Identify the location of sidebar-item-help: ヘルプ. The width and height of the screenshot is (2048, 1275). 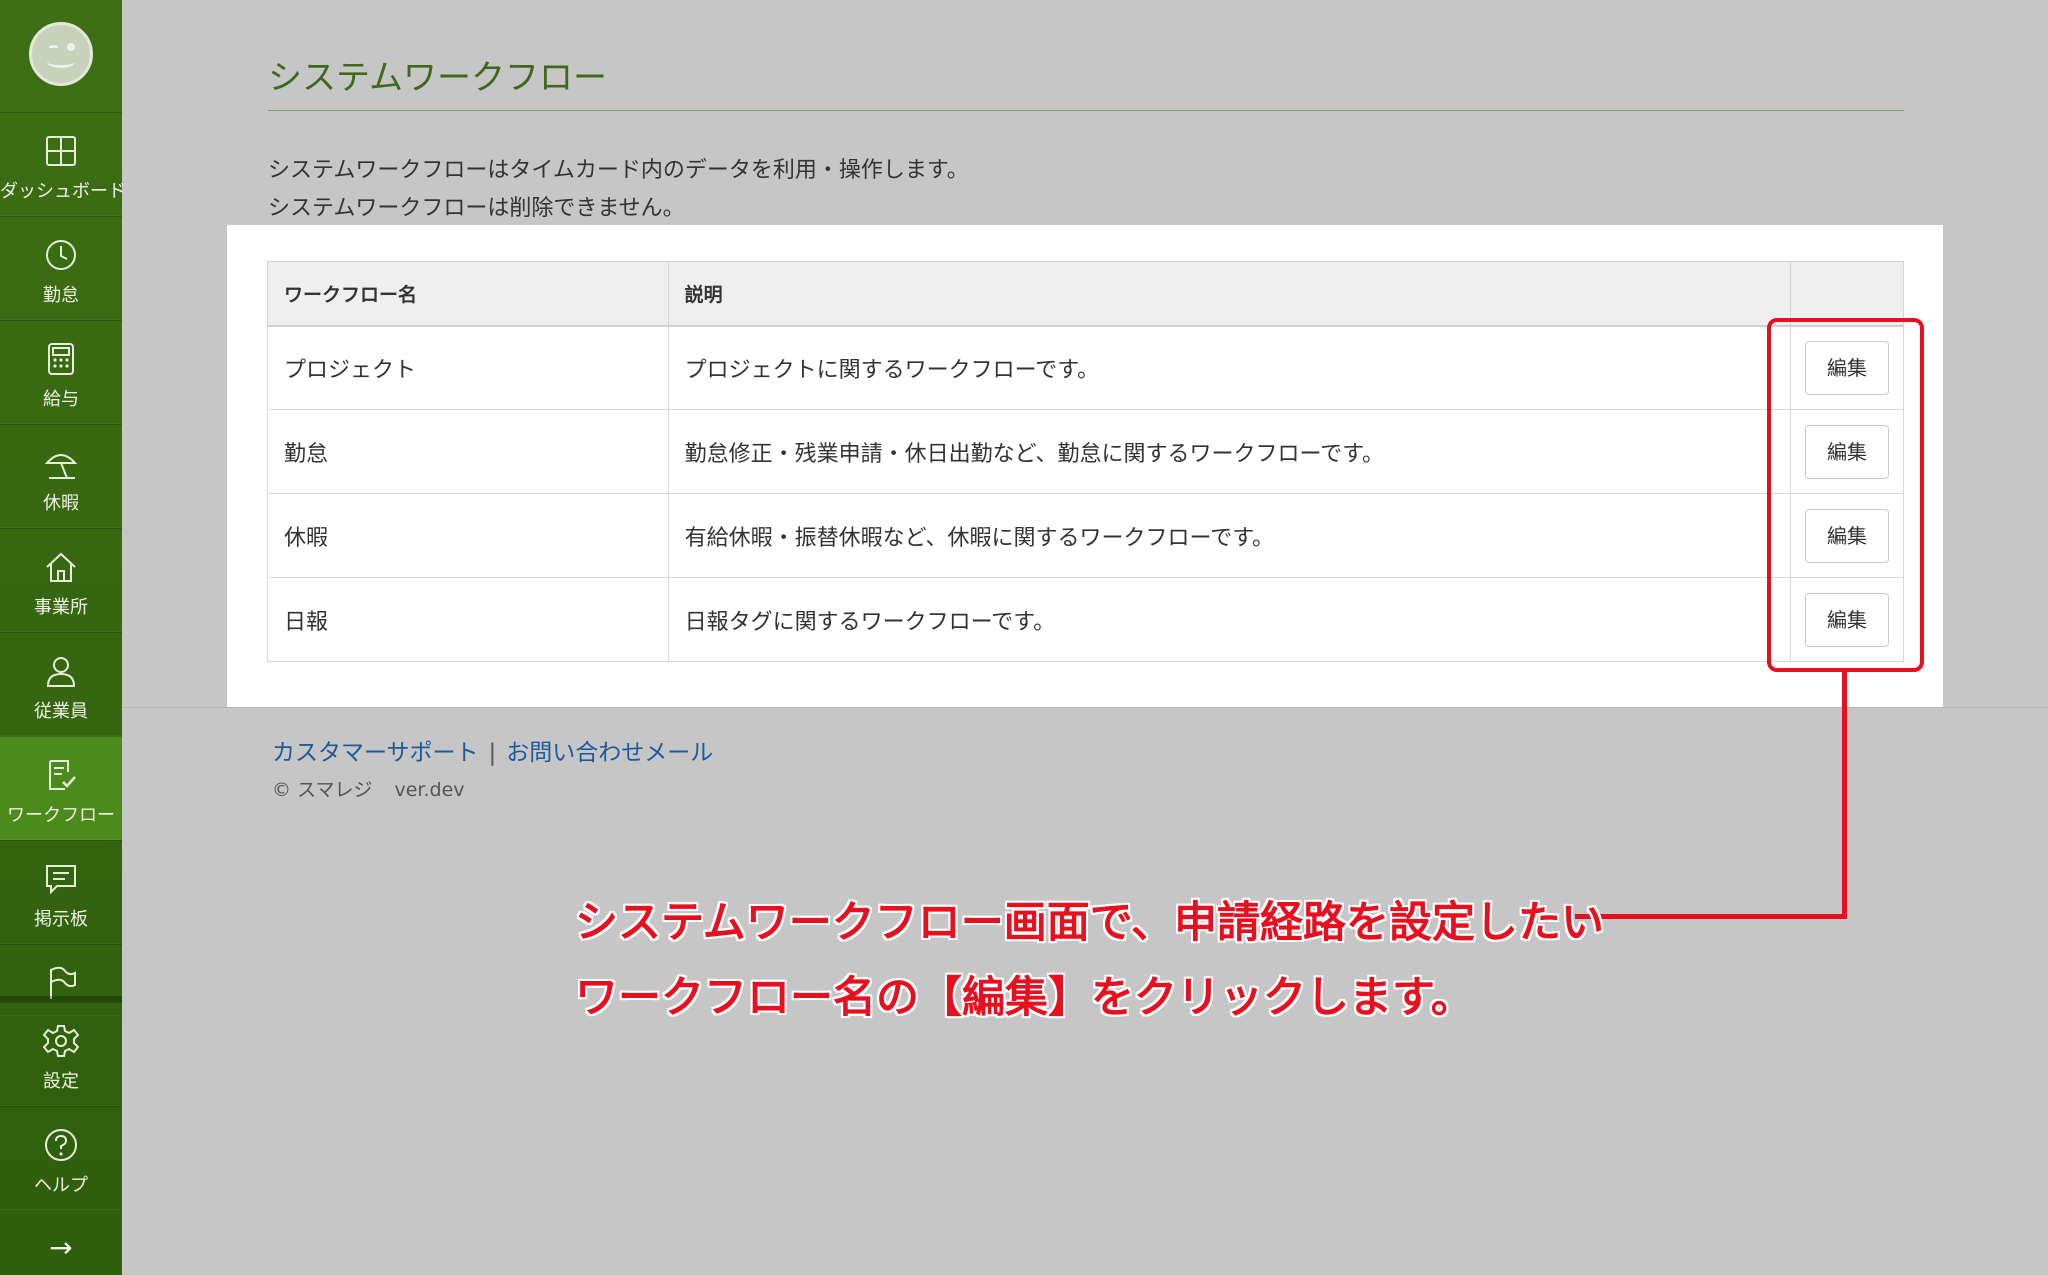
(61, 1158).